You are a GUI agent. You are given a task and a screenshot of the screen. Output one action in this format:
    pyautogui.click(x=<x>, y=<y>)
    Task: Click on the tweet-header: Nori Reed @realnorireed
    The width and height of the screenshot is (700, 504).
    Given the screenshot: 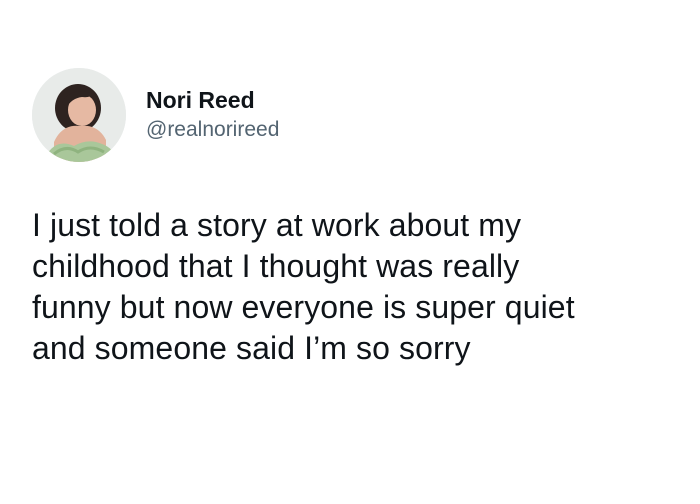 What is the action you would take?
    pyautogui.click(x=155, y=115)
    